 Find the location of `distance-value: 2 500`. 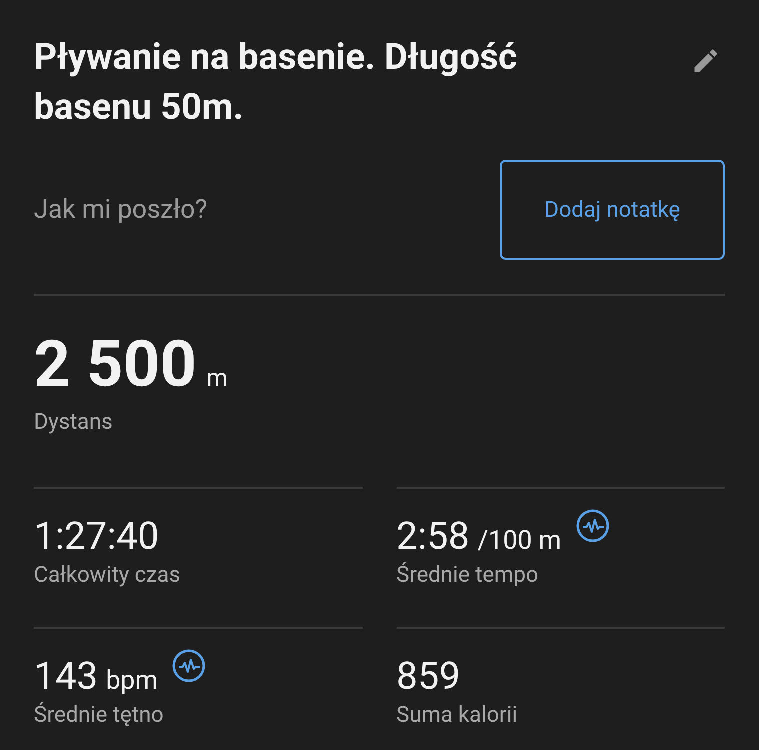

distance-value: 2 500 is located at coordinates (115, 364).